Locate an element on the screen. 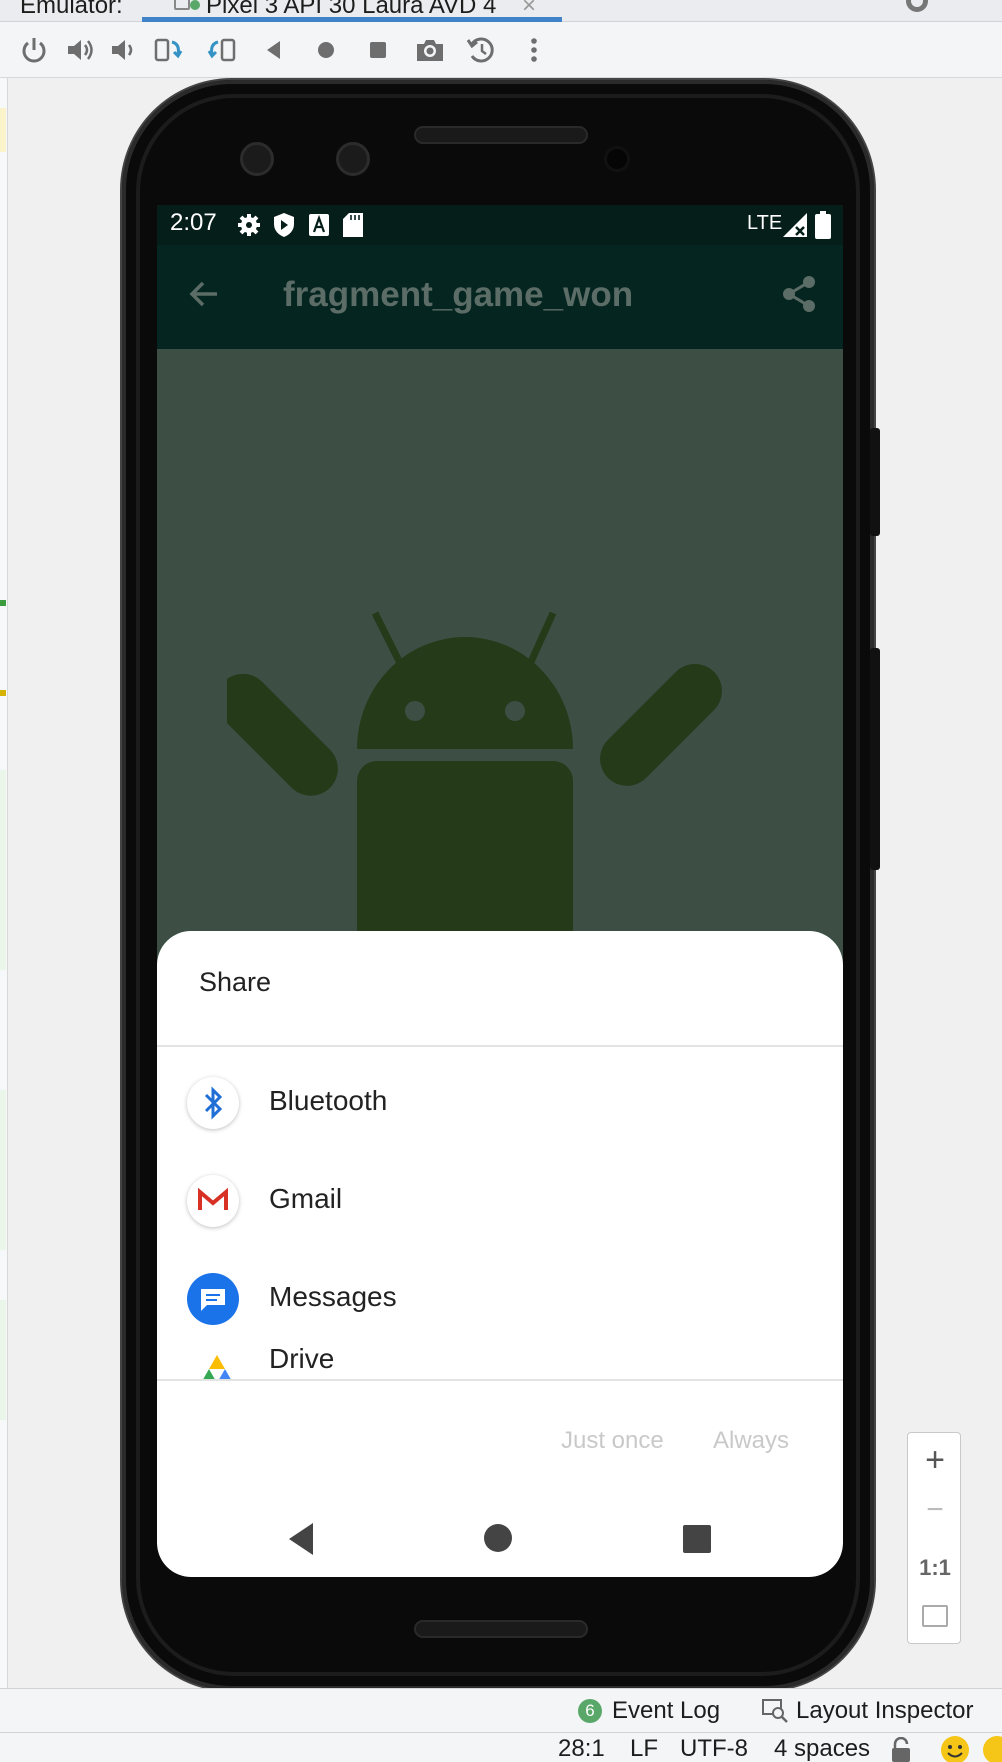 This screenshot has height=1762, width=1002. ide-status-bar: 28:1 LF UTF-8 4 spaces is located at coordinates (501, 1747).